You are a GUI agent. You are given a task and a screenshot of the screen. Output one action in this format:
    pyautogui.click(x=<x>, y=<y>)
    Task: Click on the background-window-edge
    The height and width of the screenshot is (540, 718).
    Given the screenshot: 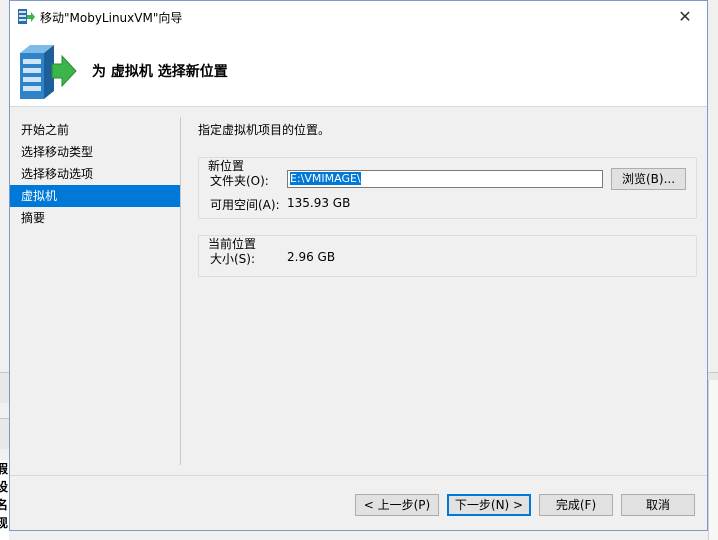 What is the action you would take?
    pyautogui.click(x=713, y=460)
    